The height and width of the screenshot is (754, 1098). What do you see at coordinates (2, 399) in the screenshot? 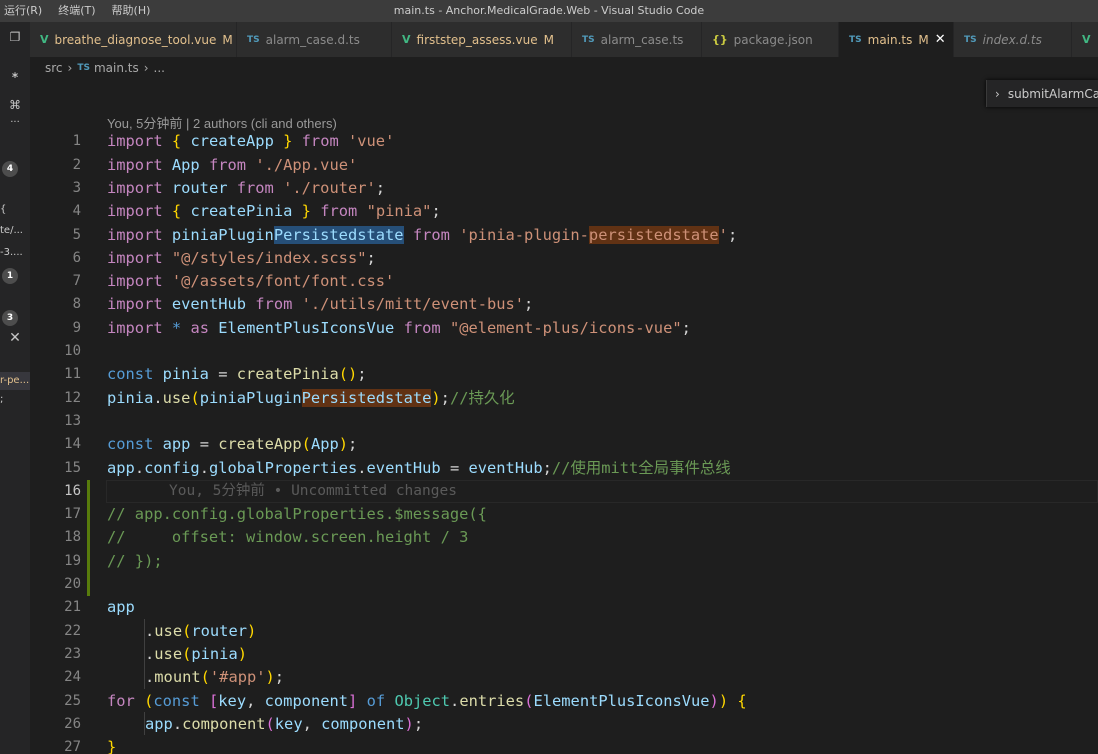
I see `sidebar-text: ;` at bounding box center [2, 399].